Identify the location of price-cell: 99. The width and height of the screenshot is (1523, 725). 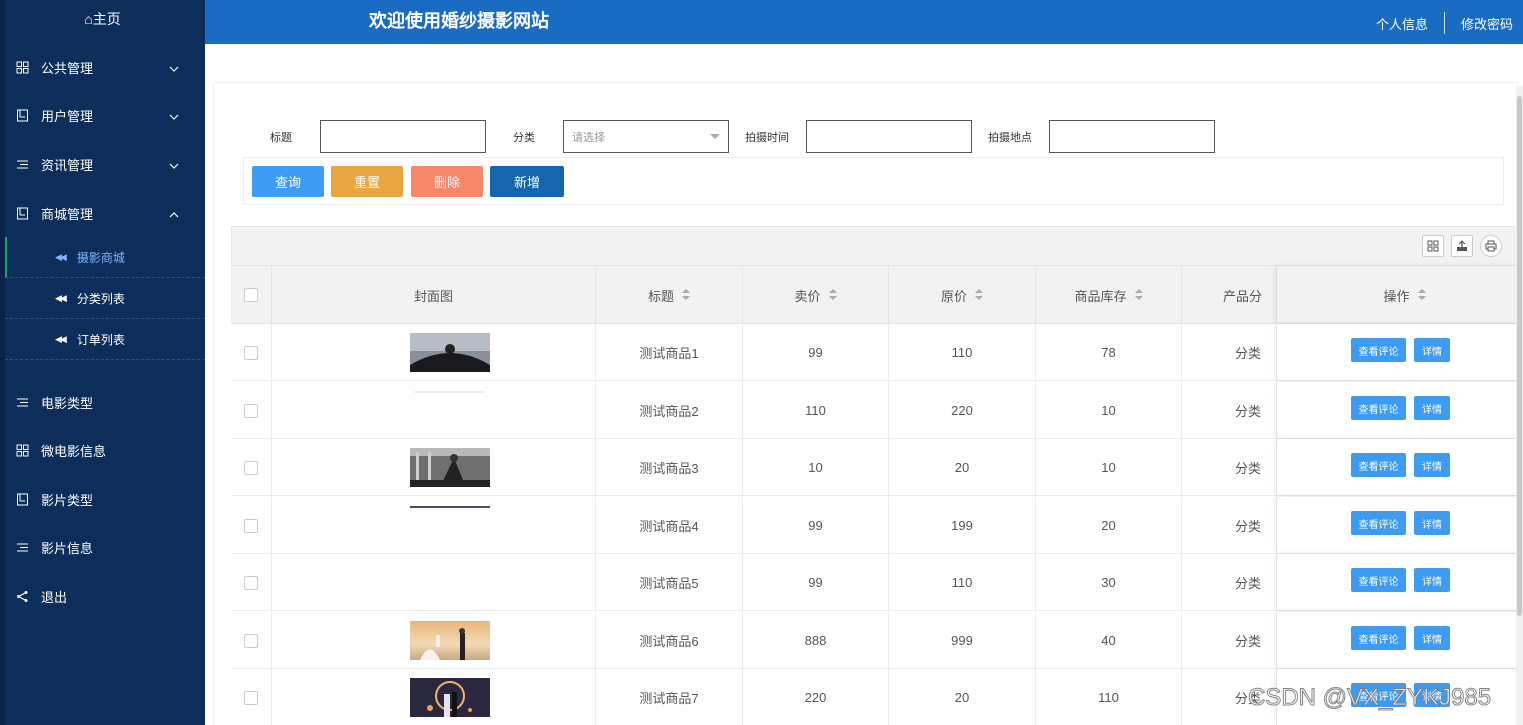
(816, 352).